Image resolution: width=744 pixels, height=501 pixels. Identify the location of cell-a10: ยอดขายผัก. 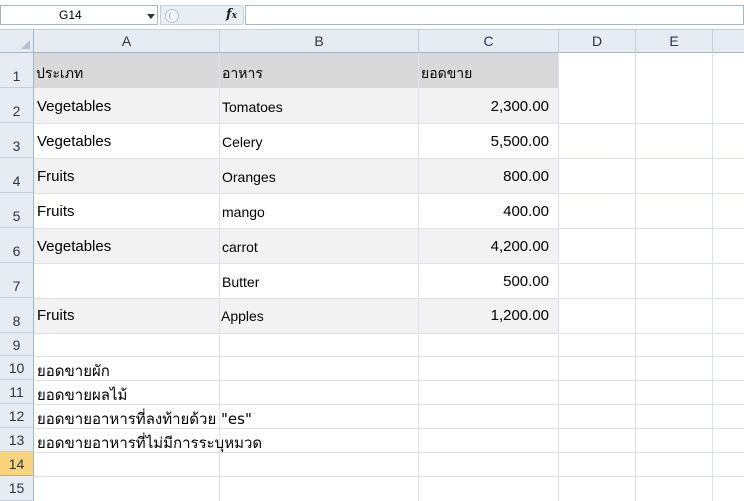
(73, 371).